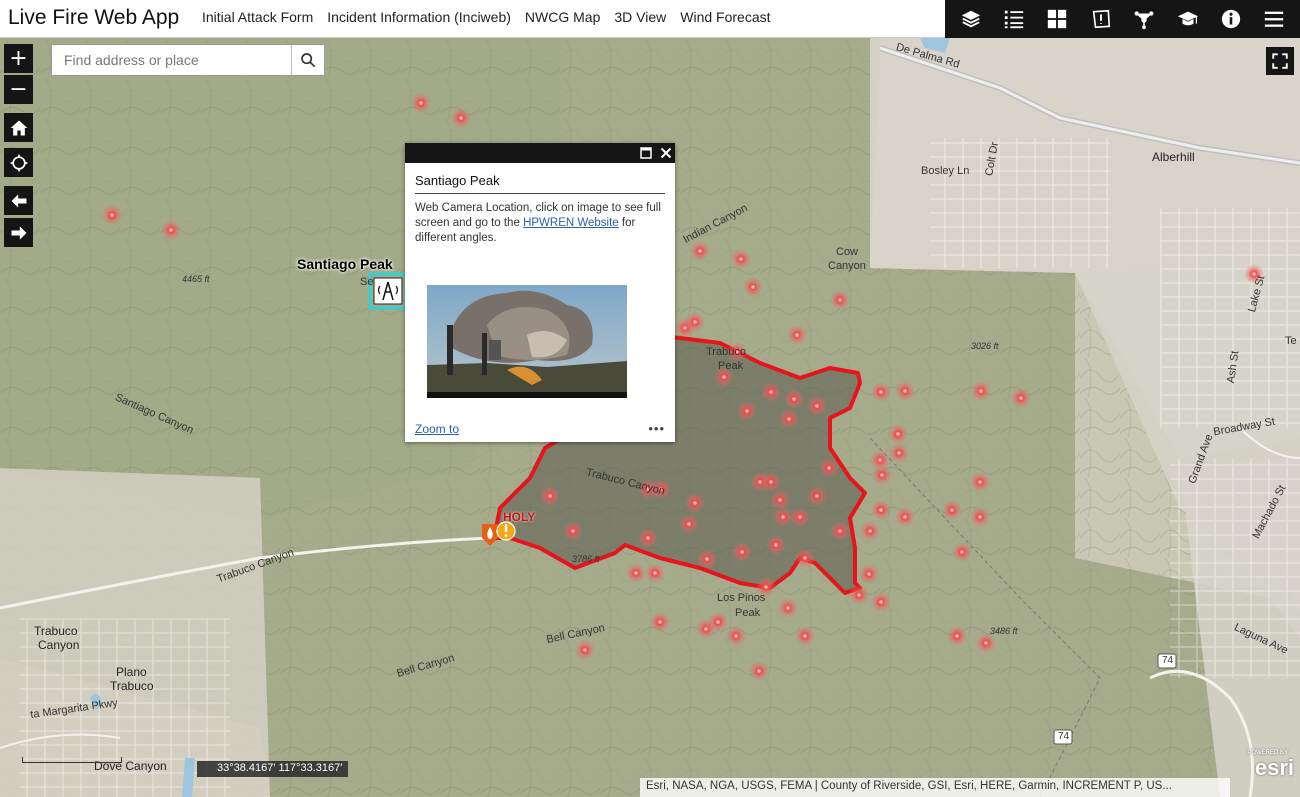 The width and height of the screenshot is (1300, 797). I want to click on search-icon, so click(308, 60).